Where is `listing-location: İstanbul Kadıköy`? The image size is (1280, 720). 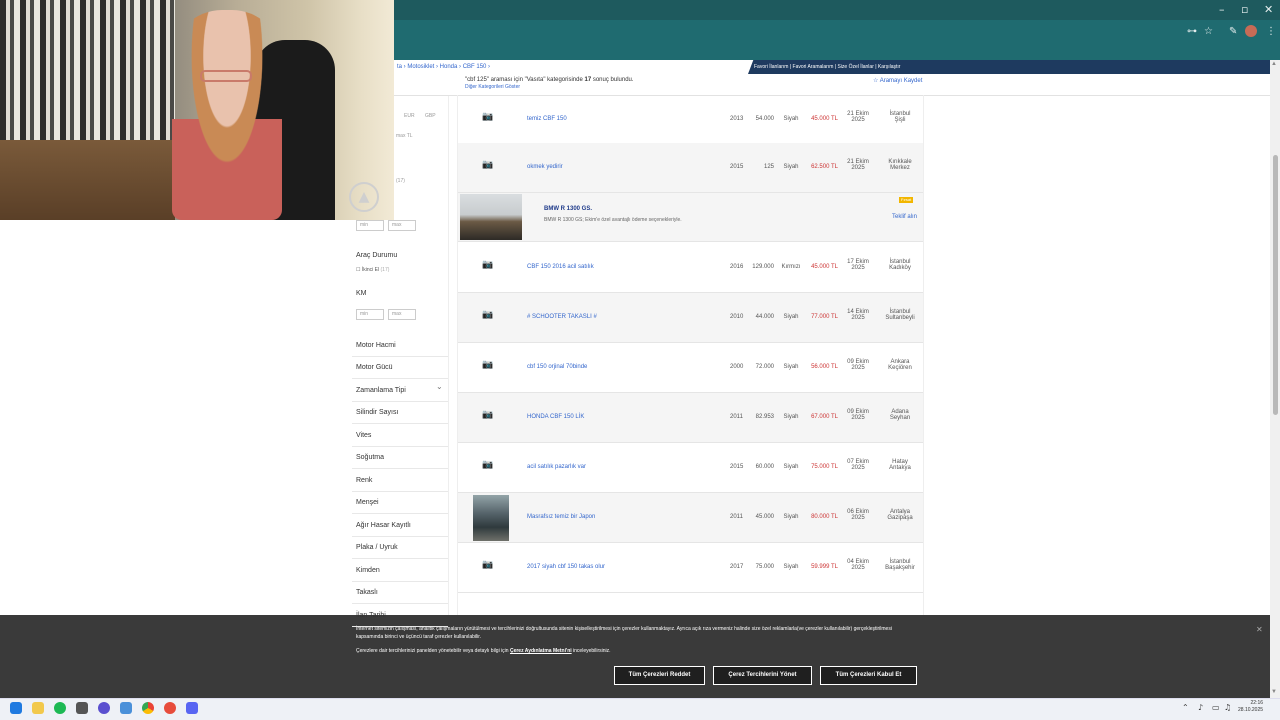
listing-location: İstanbul Kadıköy is located at coordinates (900, 265).